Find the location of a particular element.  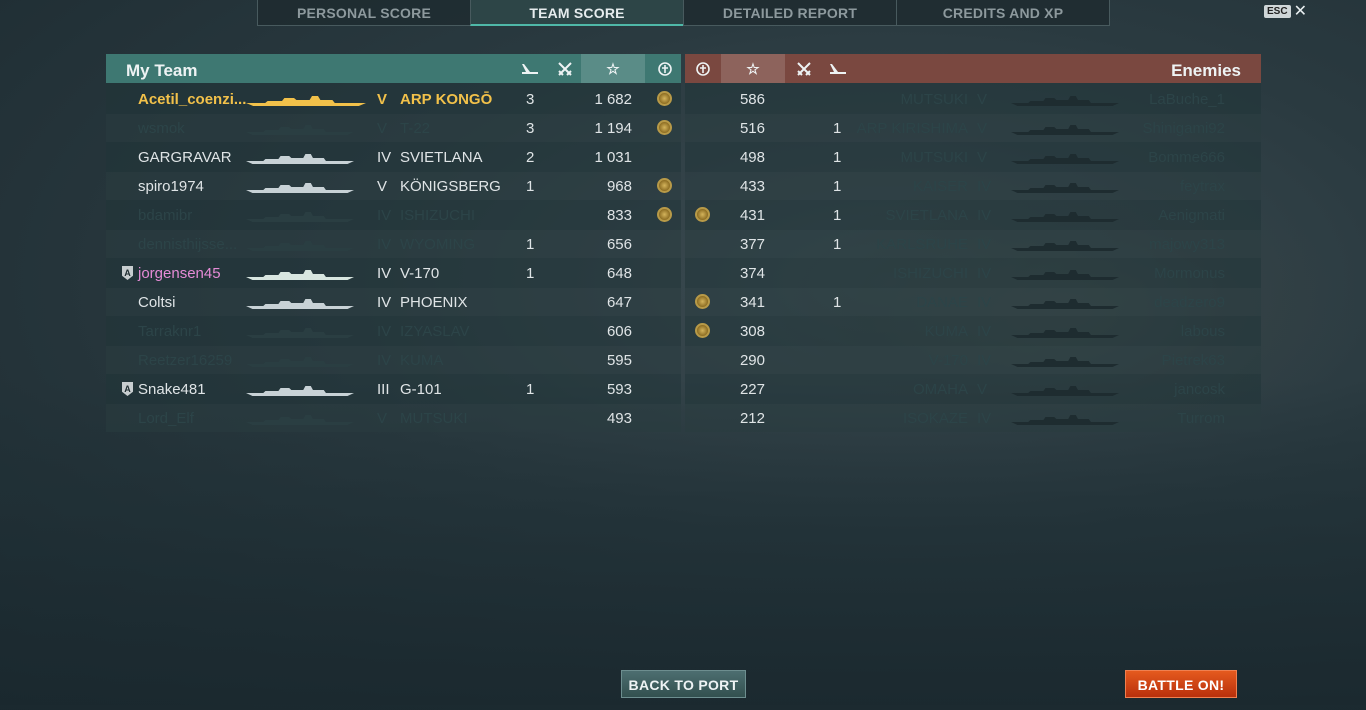

player-name: jorgensen45 is located at coordinates (179, 273).